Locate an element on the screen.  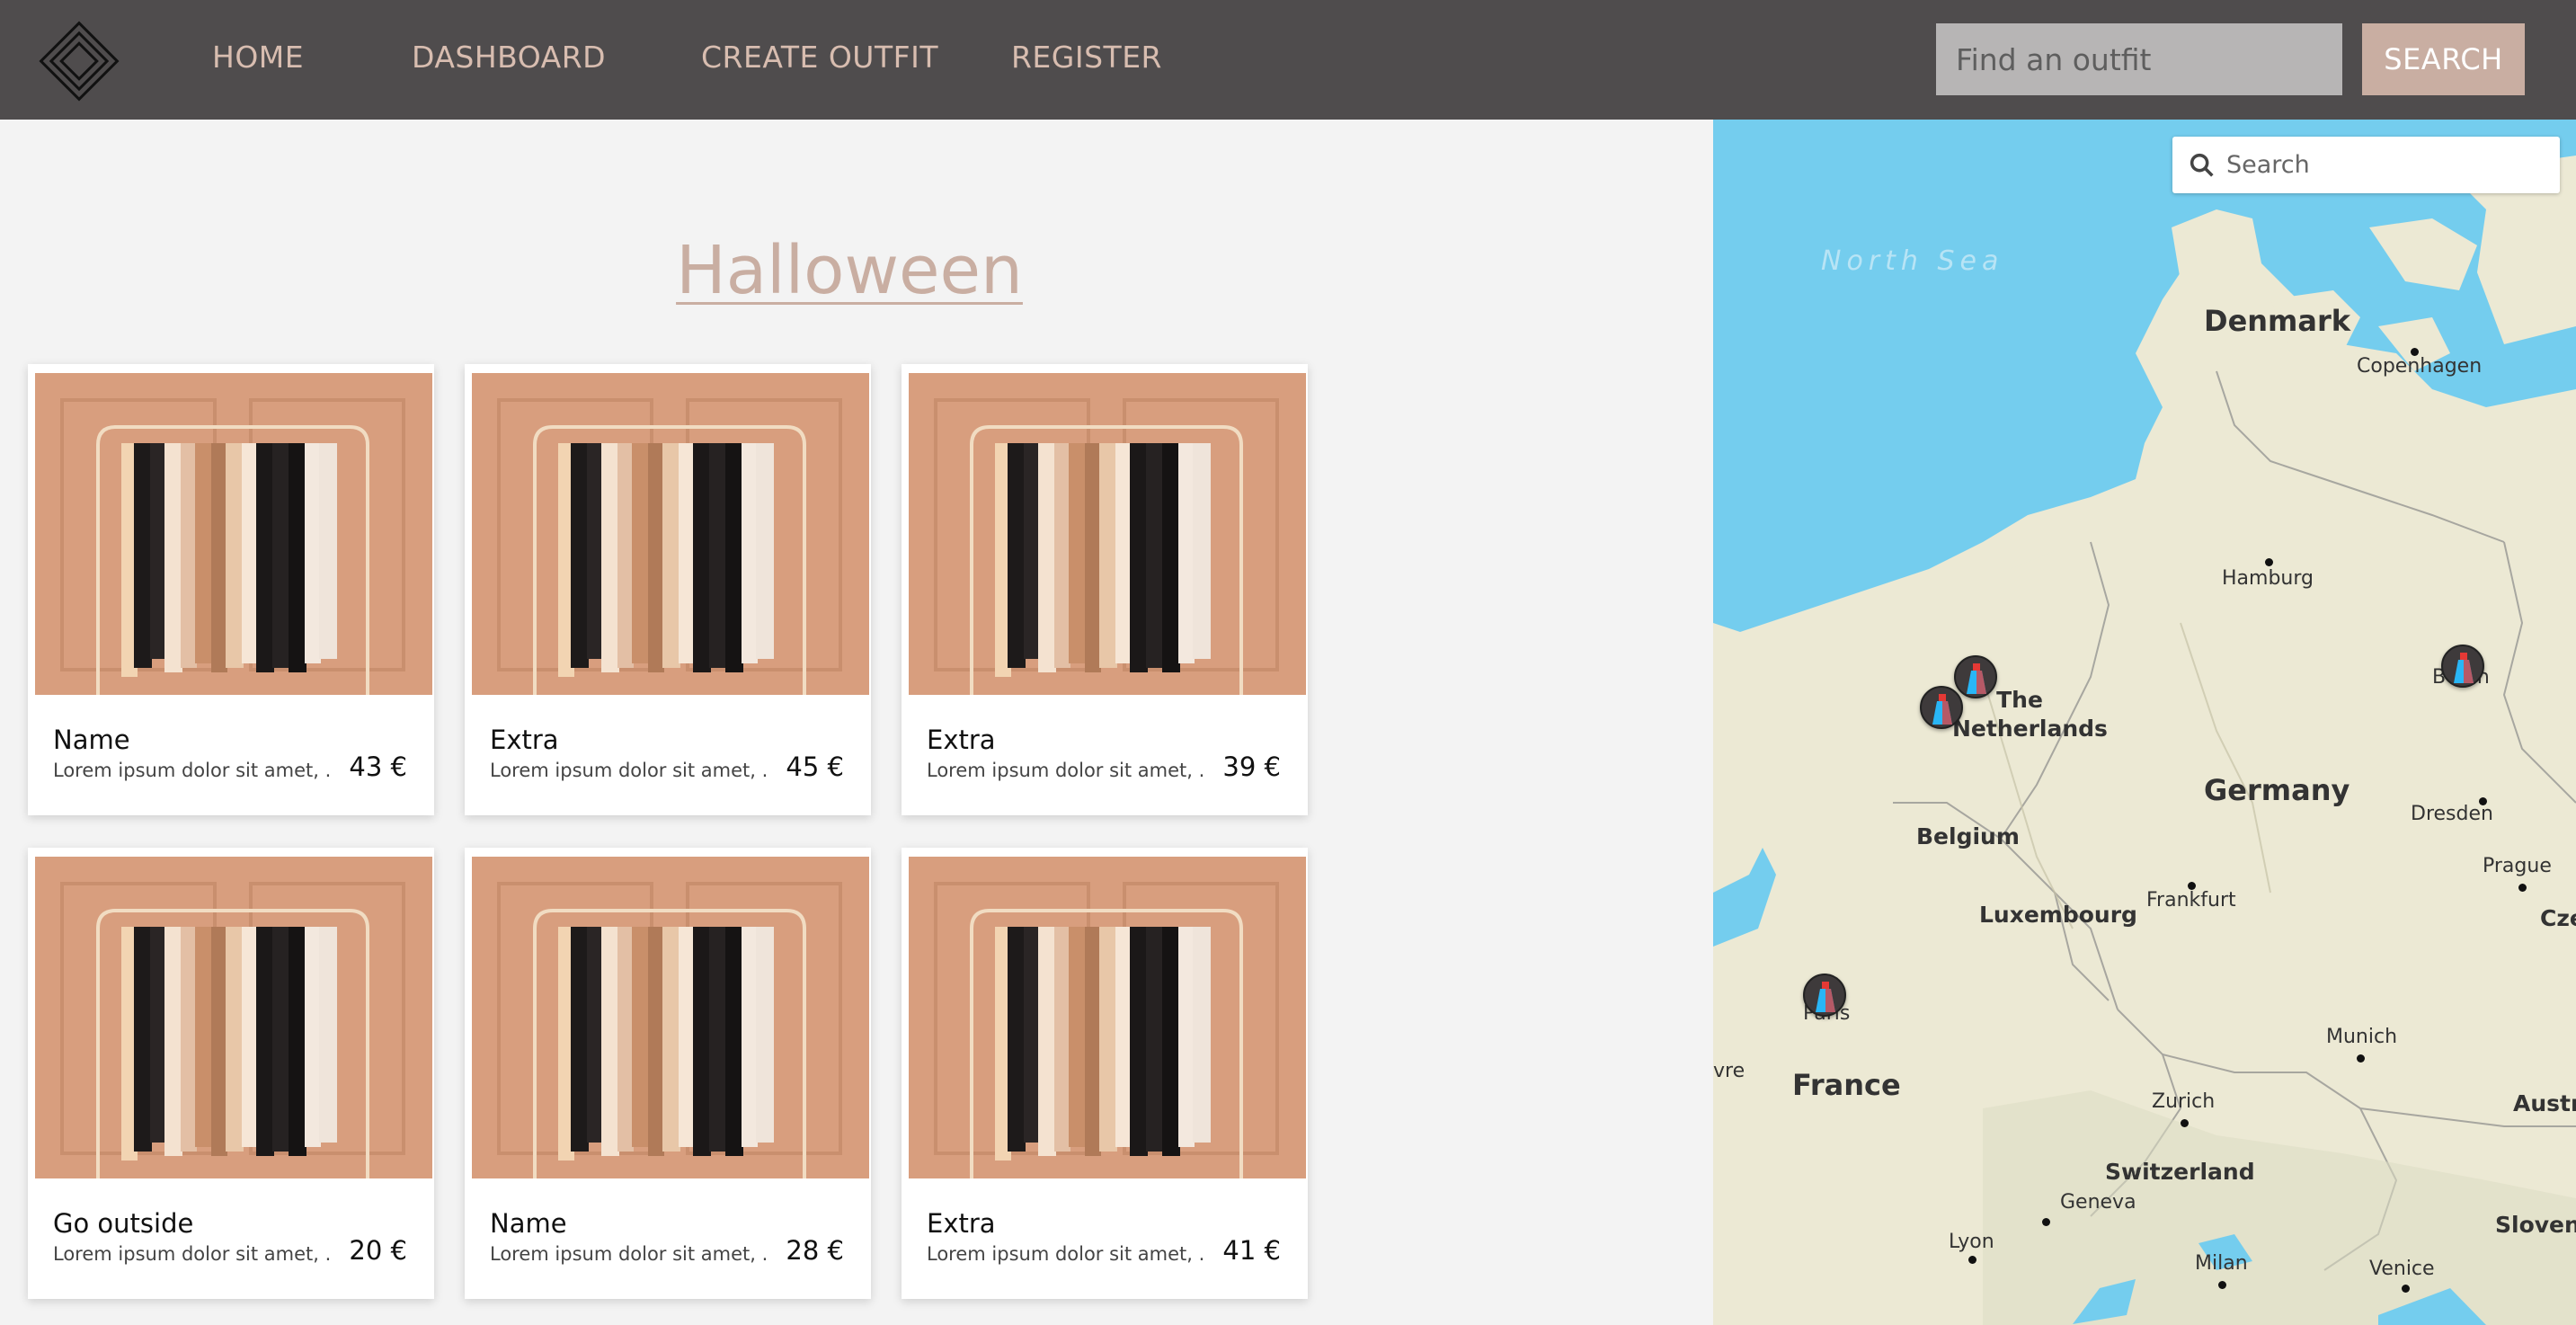
city-label: vre is located at coordinates (1729, 1071).